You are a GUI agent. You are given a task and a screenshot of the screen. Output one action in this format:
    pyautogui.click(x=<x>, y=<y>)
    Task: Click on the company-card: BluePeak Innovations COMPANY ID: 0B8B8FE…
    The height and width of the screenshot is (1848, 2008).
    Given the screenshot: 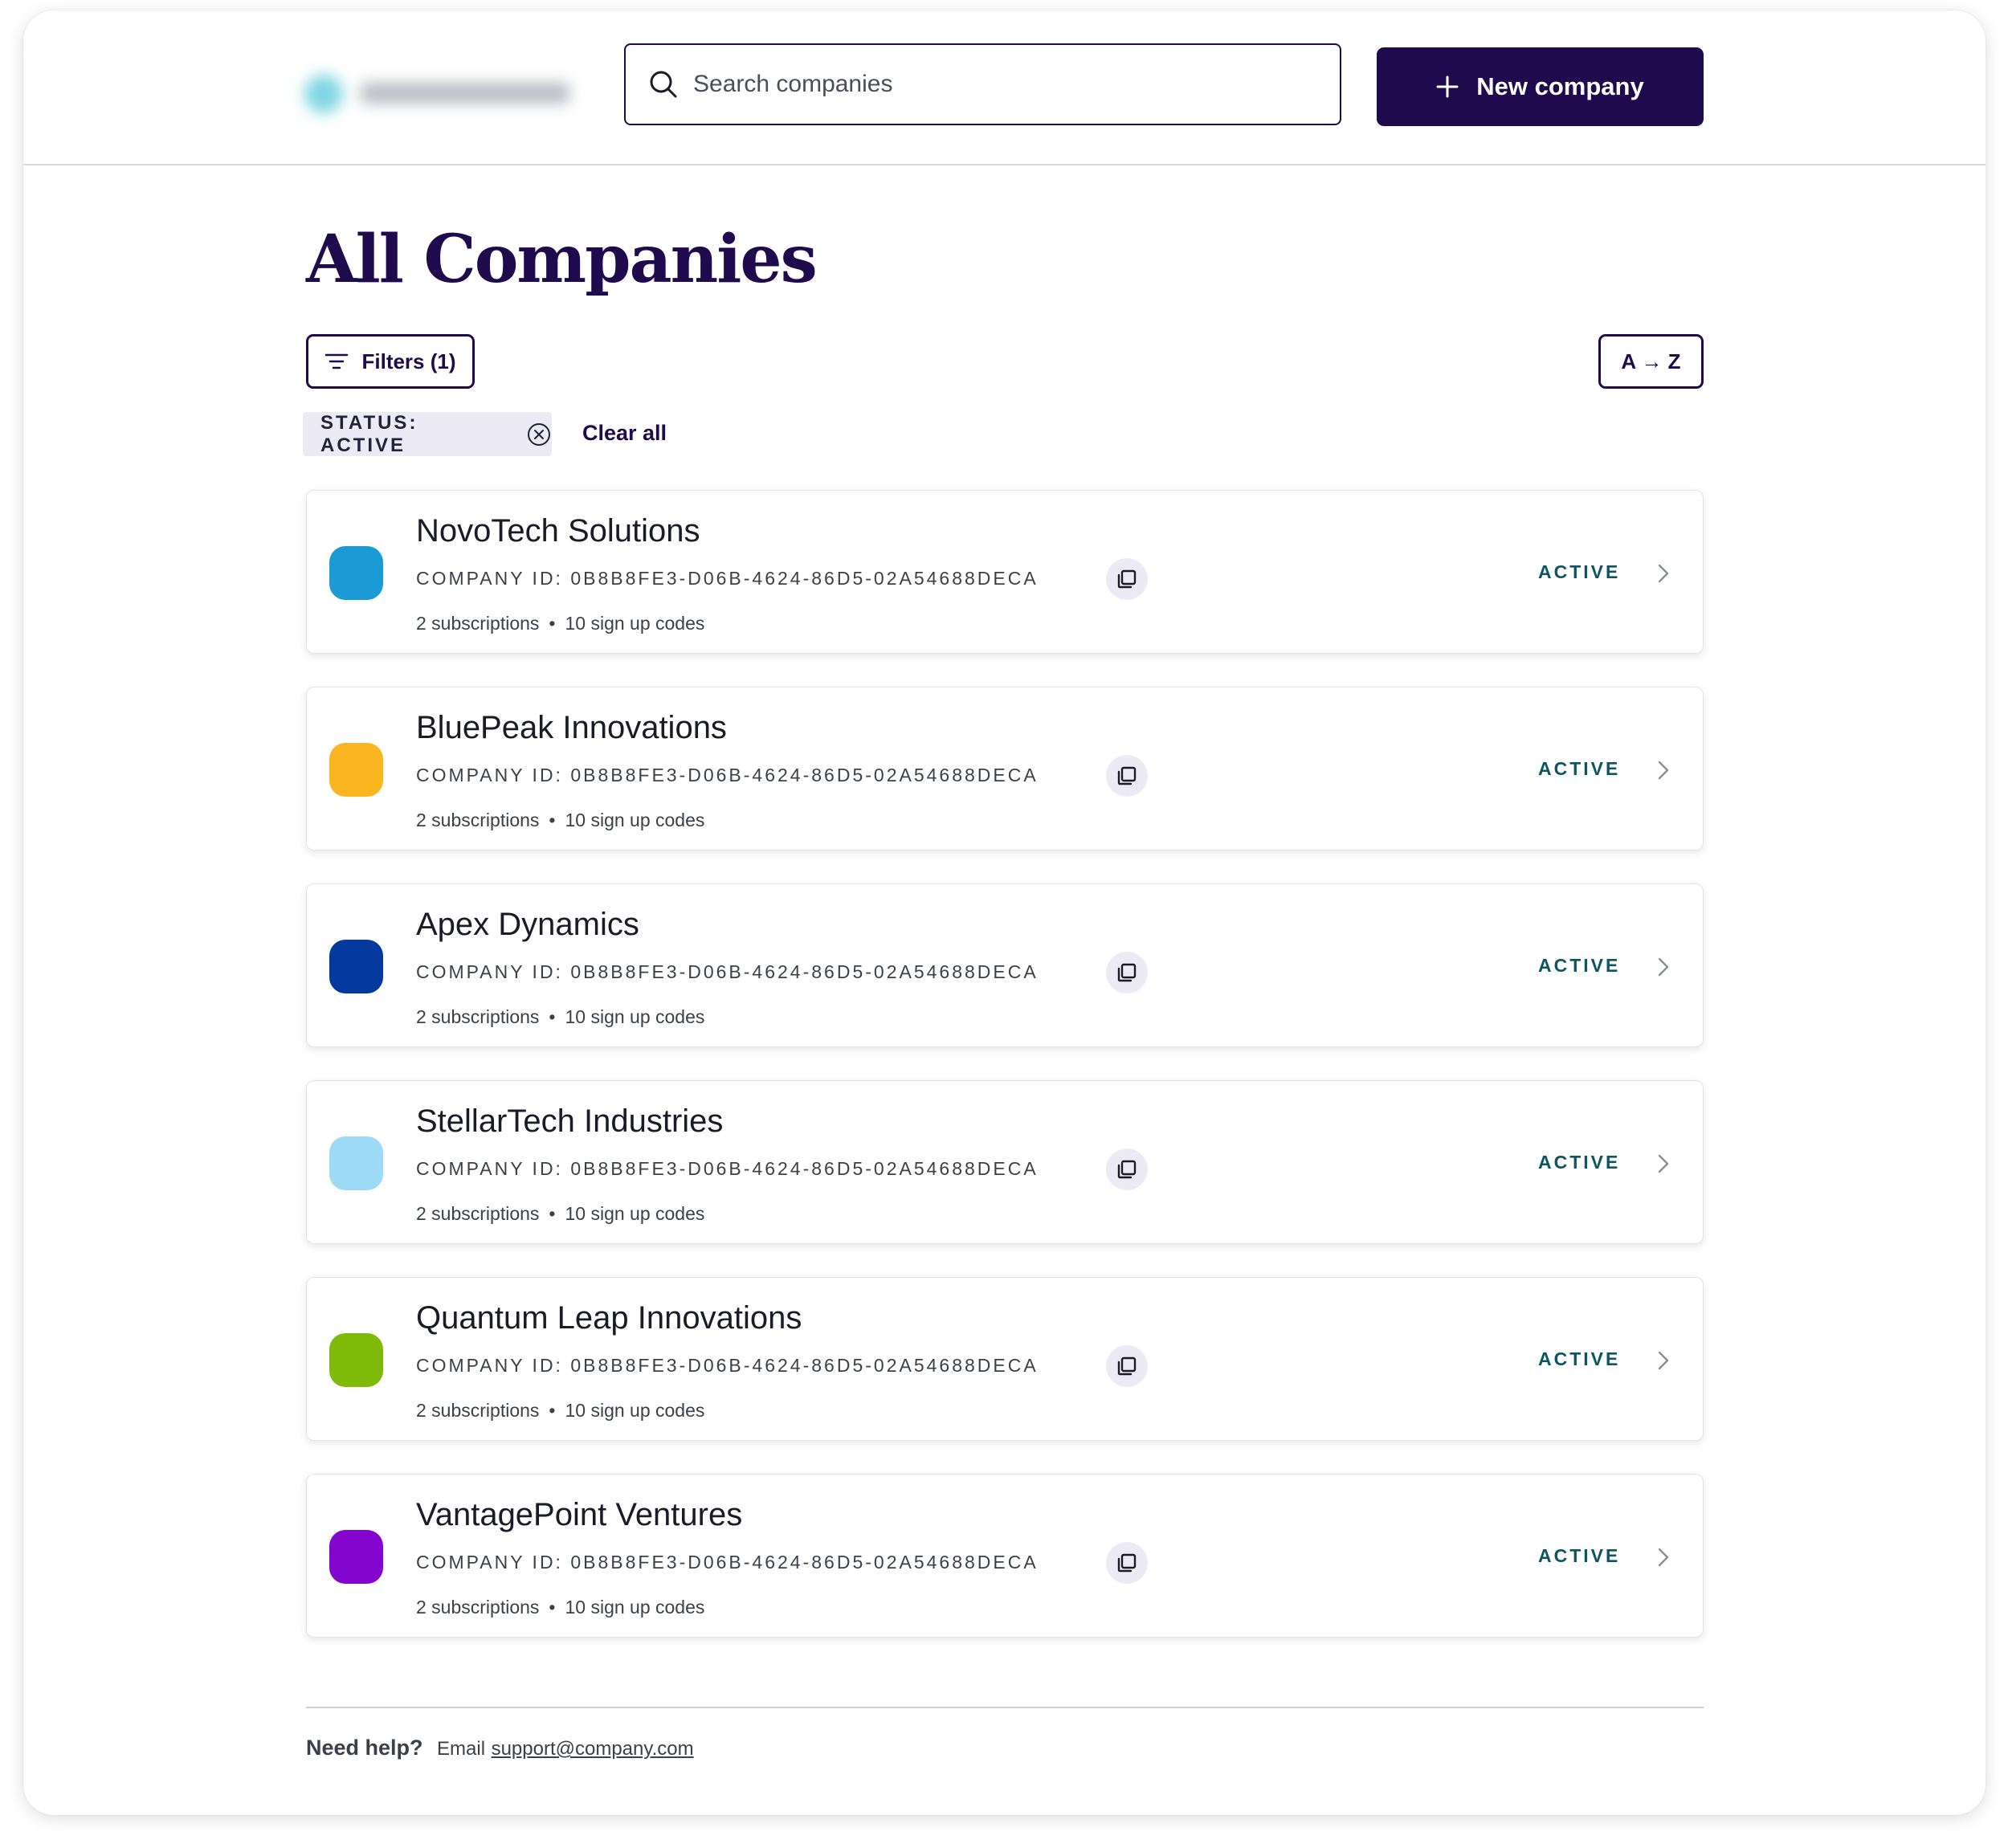 What is the action you would take?
    pyautogui.click(x=1005, y=769)
    